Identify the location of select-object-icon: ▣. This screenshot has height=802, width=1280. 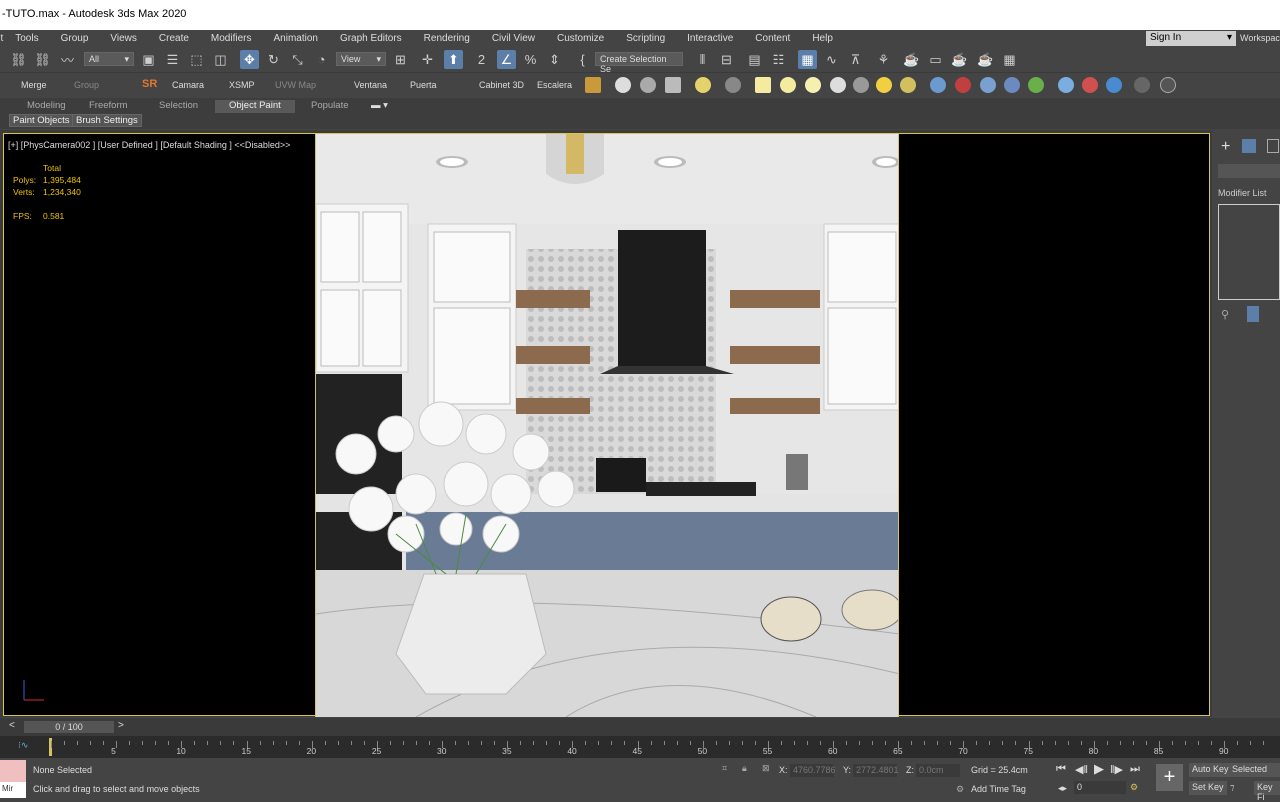
(148, 59).